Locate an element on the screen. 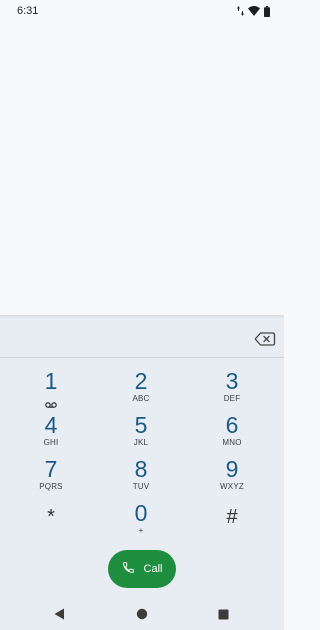 The width and height of the screenshot is (320, 630). call-button-label: Call is located at coordinates (153, 569).